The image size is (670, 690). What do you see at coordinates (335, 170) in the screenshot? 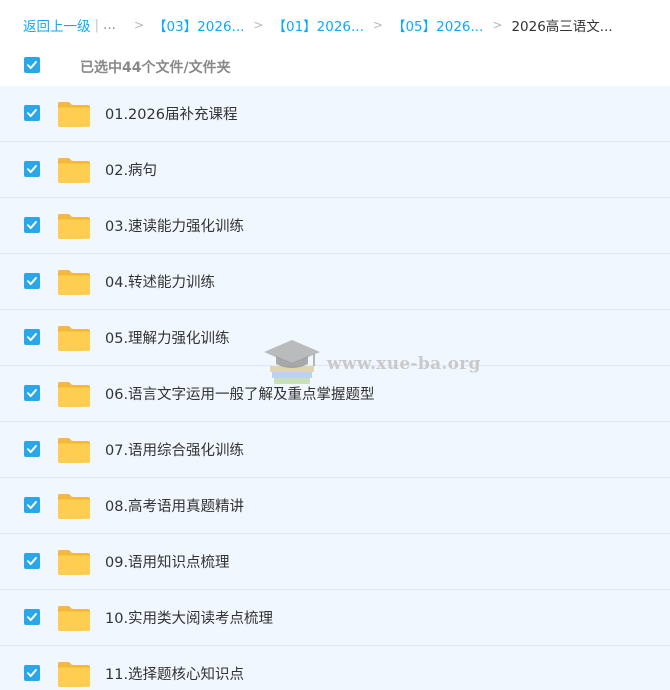
I see `file-row: 02.病句` at bounding box center [335, 170].